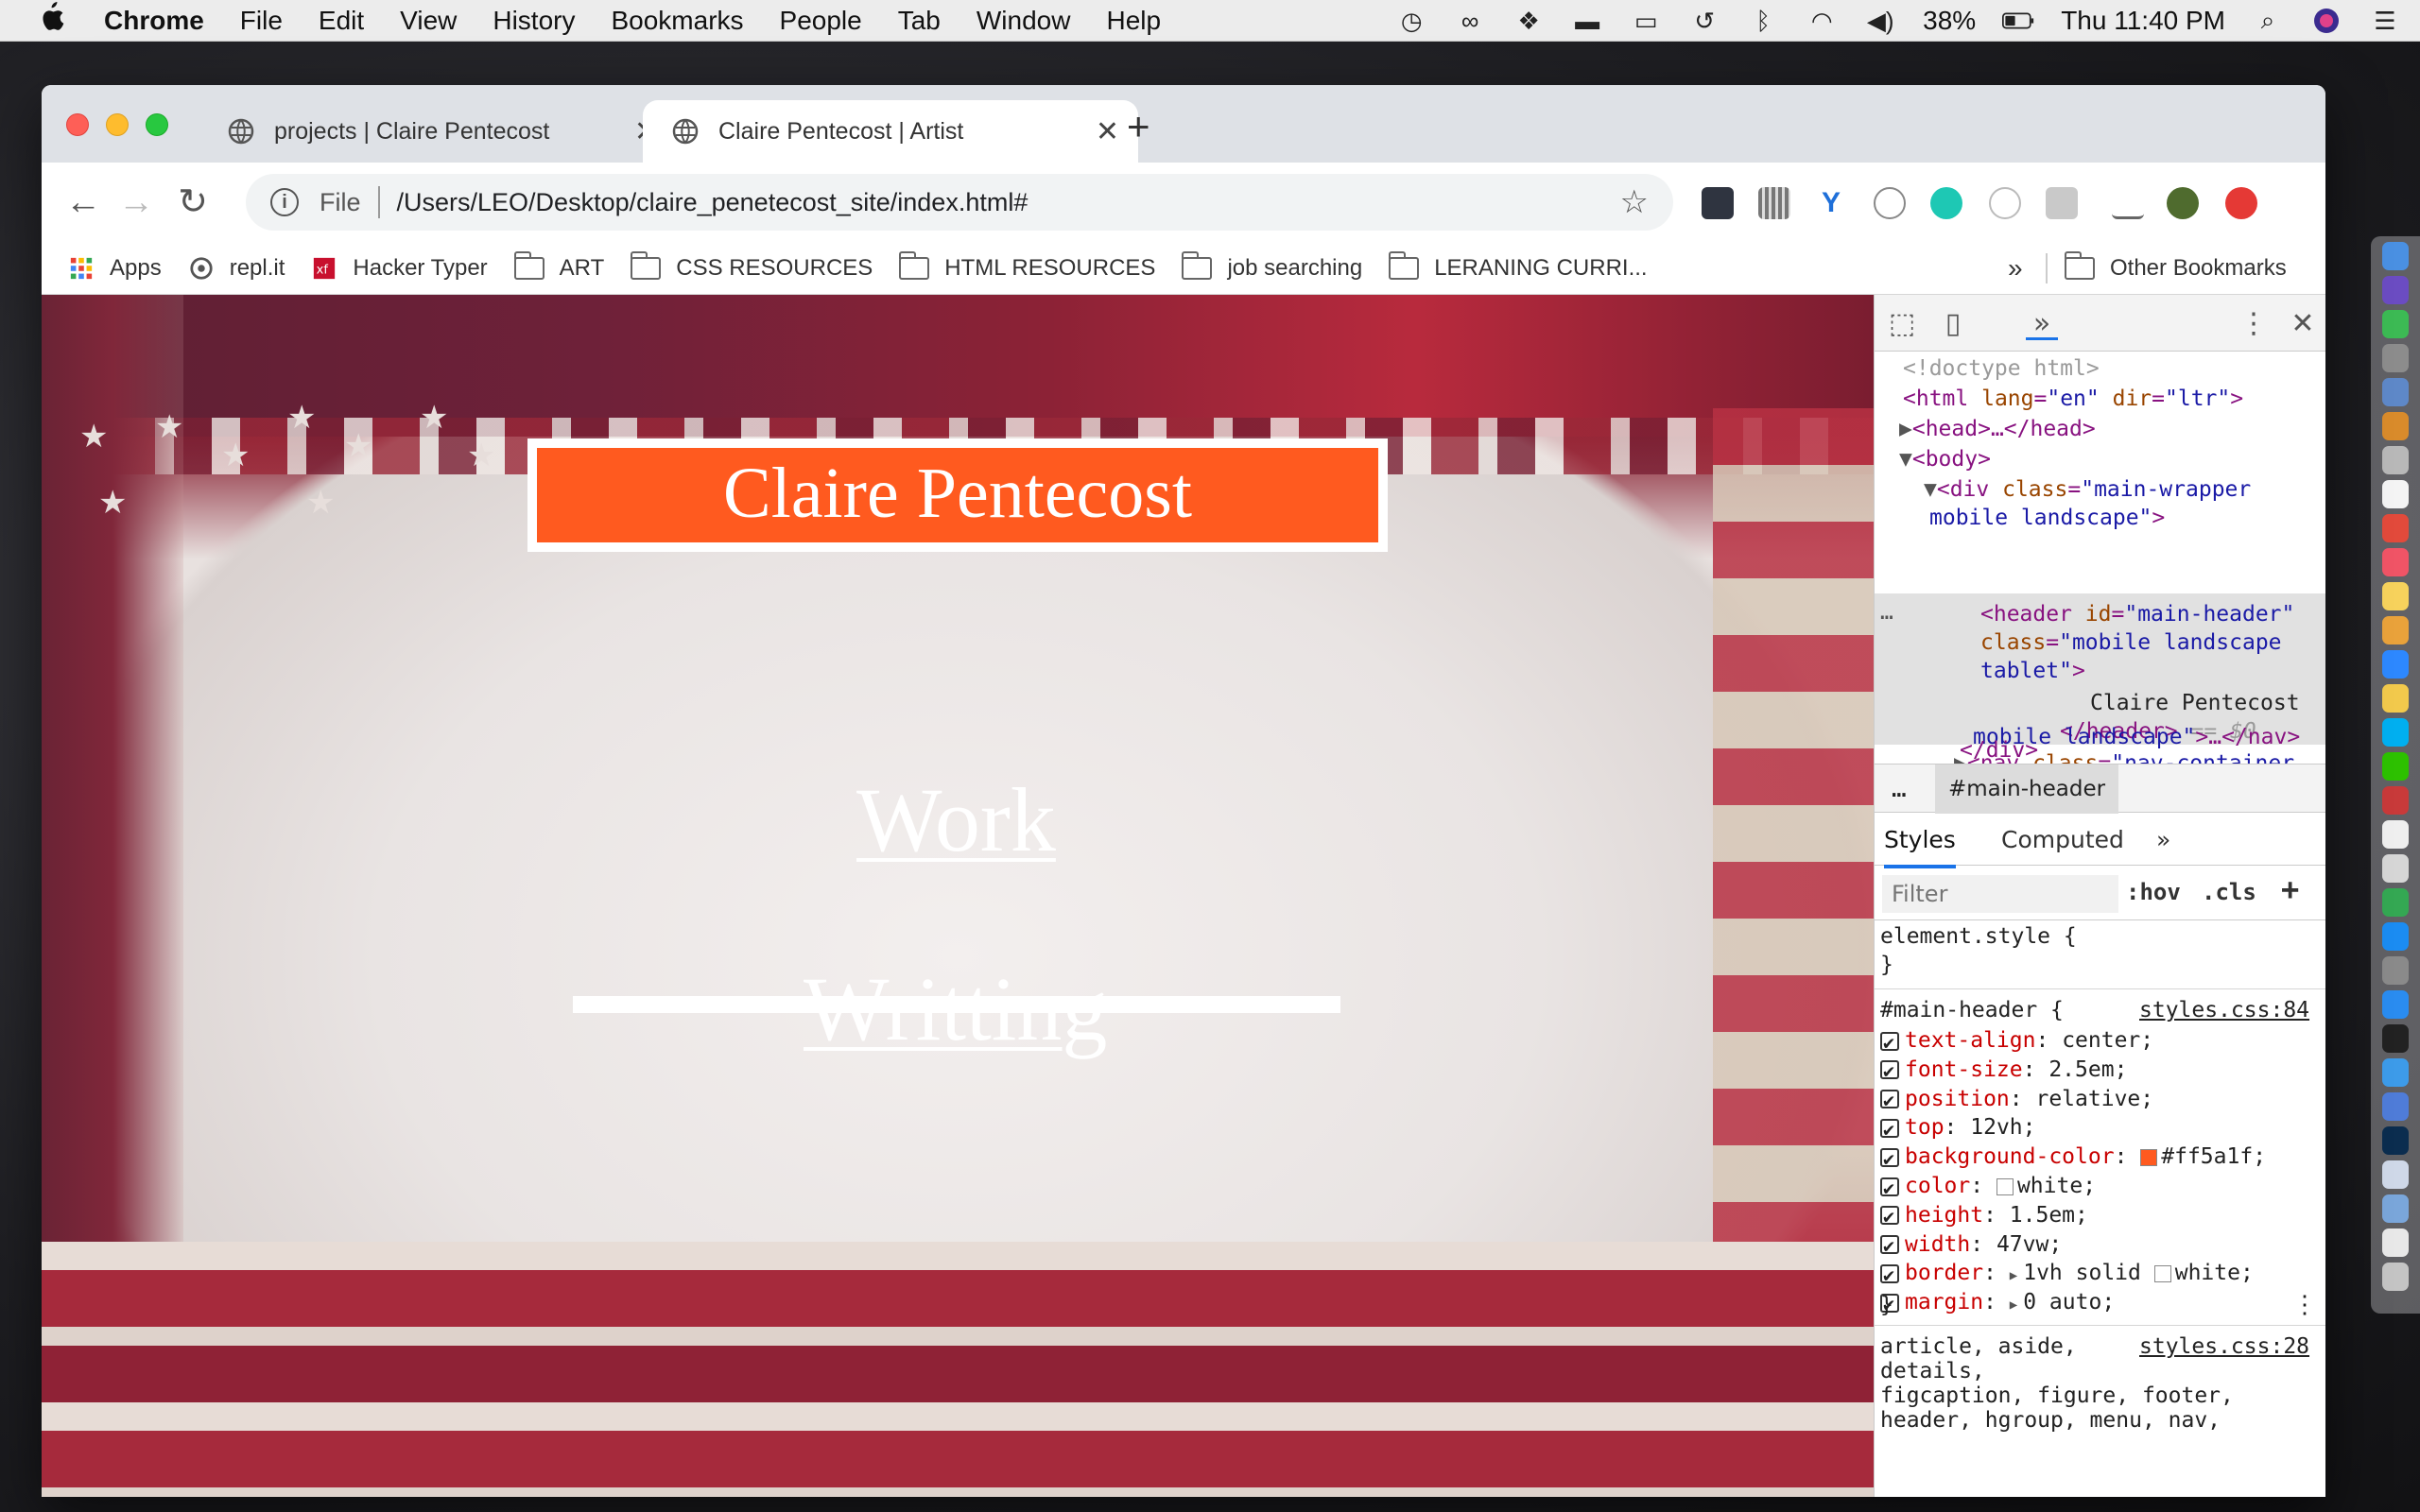  What do you see at coordinates (2049, 1215) in the screenshot?
I see `declaration-value: 1.5em;` at bounding box center [2049, 1215].